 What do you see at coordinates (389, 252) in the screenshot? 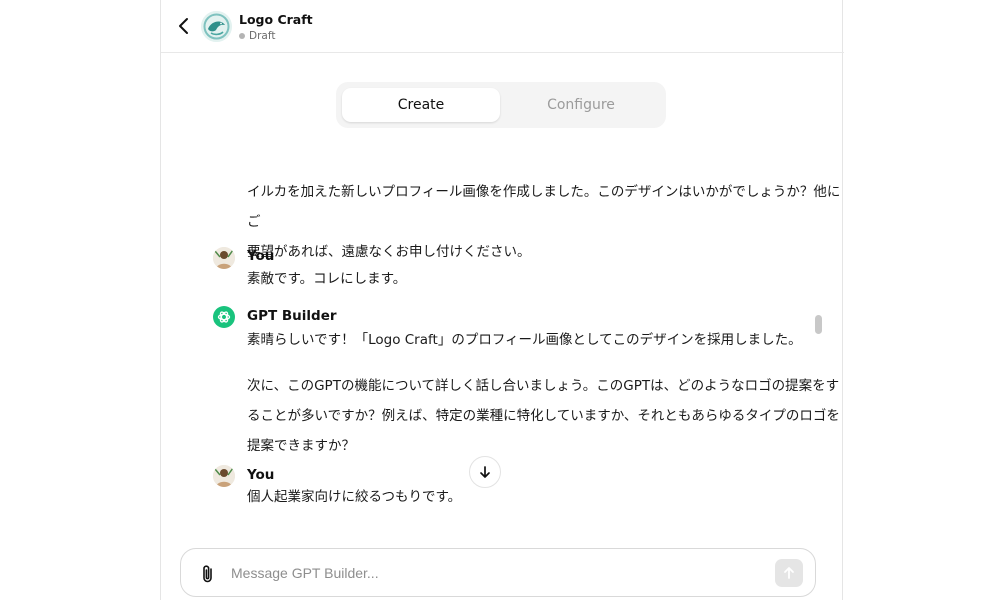
I see `message-line: 要望があれば、遠慮なくお申し付けください。` at bounding box center [389, 252].